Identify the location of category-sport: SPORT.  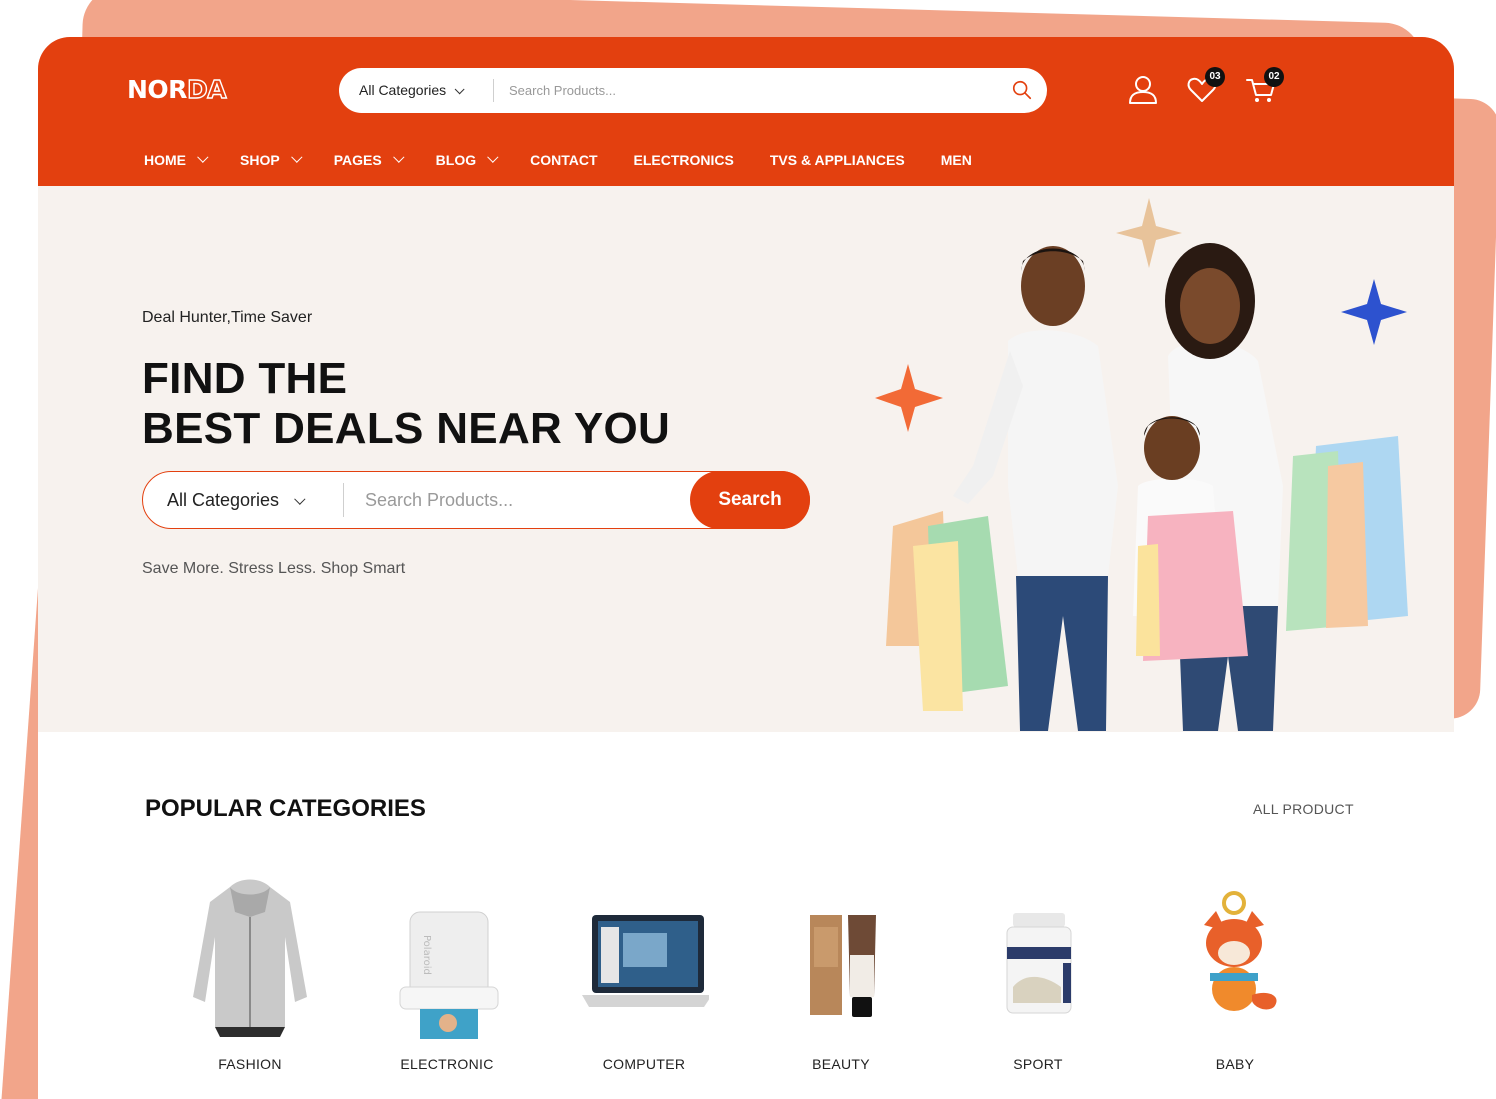
(1038, 977).